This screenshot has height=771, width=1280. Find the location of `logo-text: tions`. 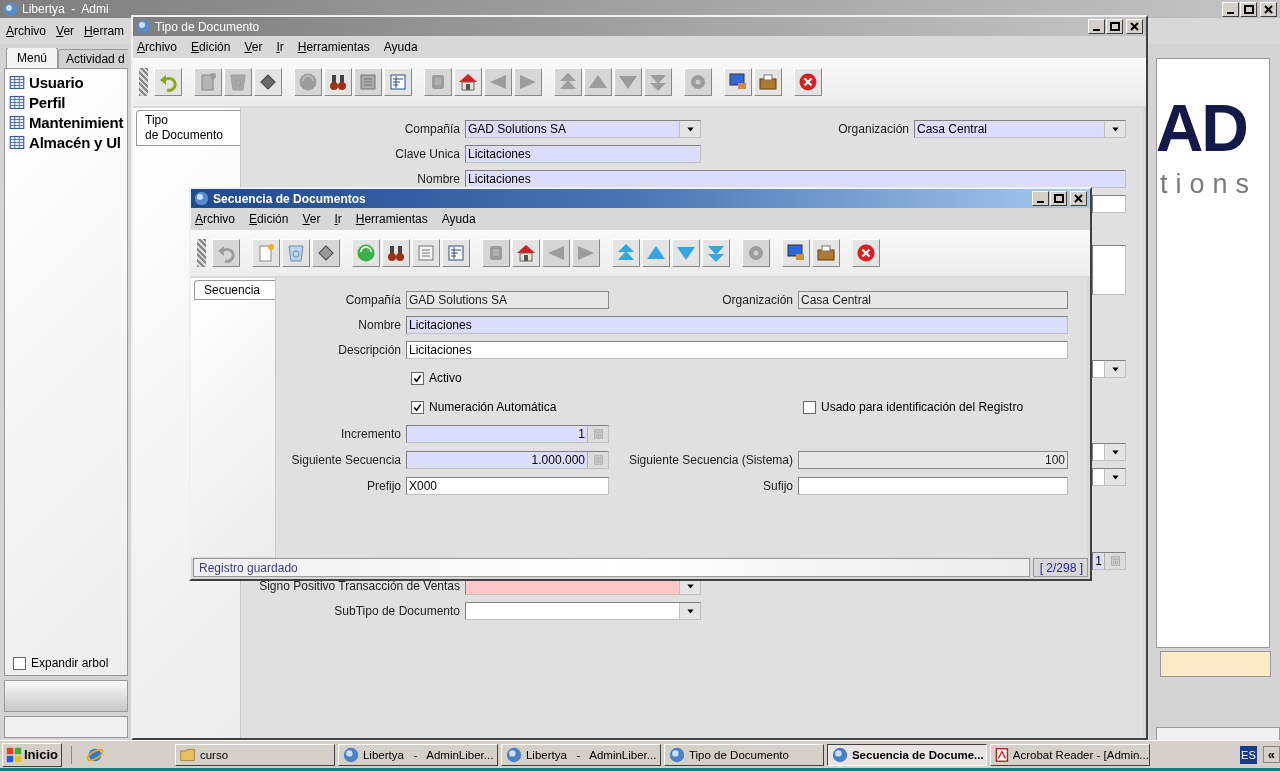

logo-text: tions is located at coordinates (1208, 184).